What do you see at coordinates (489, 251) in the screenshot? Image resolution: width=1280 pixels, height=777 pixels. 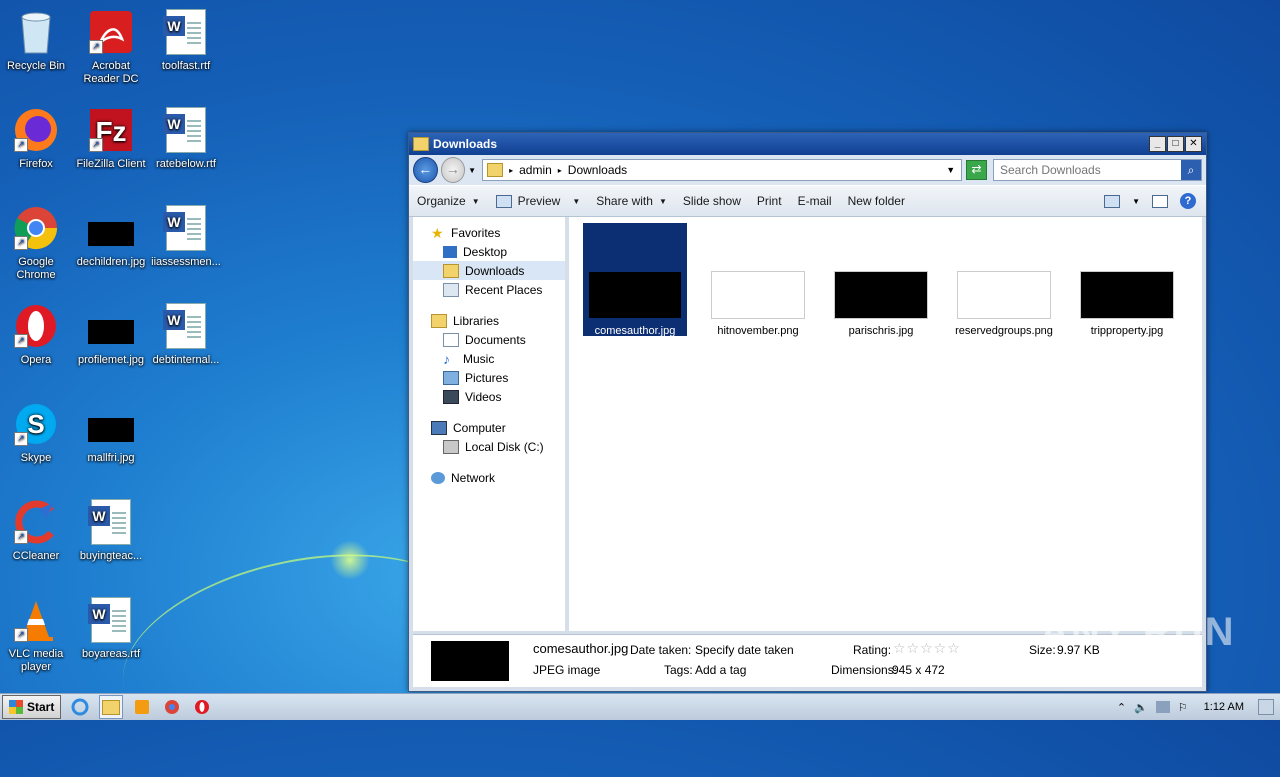 I see `nav-desktop: Desktop` at bounding box center [489, 251].